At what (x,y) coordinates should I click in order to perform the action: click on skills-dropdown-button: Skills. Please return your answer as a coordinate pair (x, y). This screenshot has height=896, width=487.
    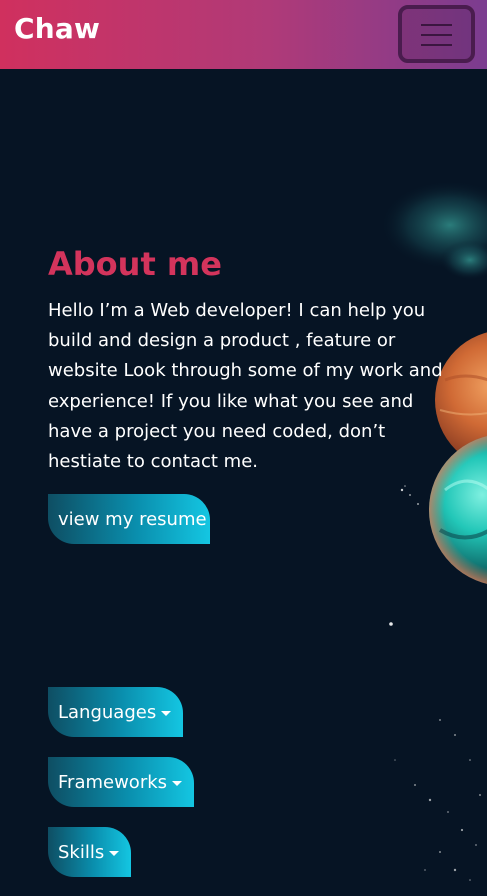
    Looking at the image, I should click on (89, 852).